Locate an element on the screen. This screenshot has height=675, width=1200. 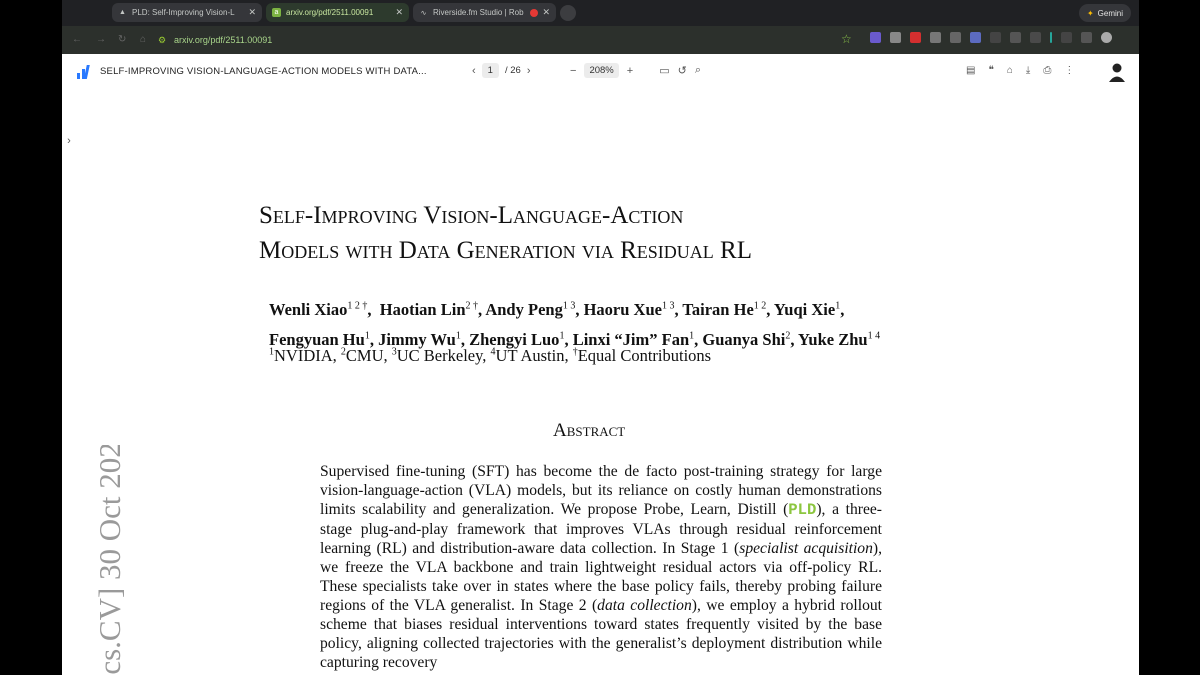
arxiv-side-stamp: [cs.CV] 30 Oct 2025 is located at coordinates (109, 560).